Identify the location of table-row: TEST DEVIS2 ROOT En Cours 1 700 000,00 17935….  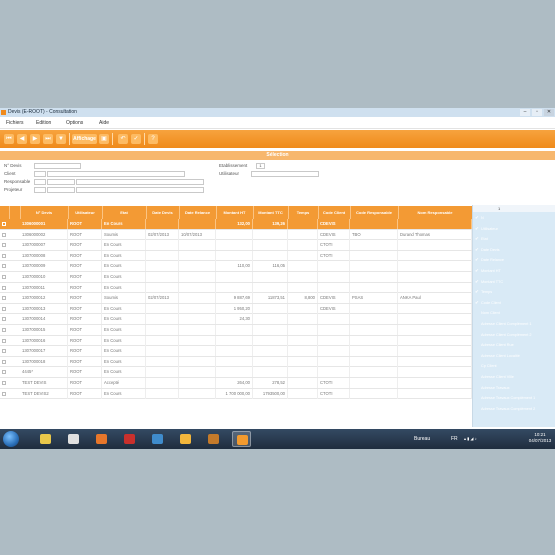
(236, 394).